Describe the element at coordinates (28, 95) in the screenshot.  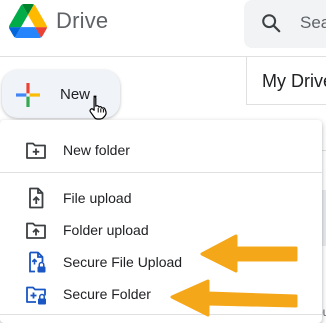
I see `plus-icon` at that location.